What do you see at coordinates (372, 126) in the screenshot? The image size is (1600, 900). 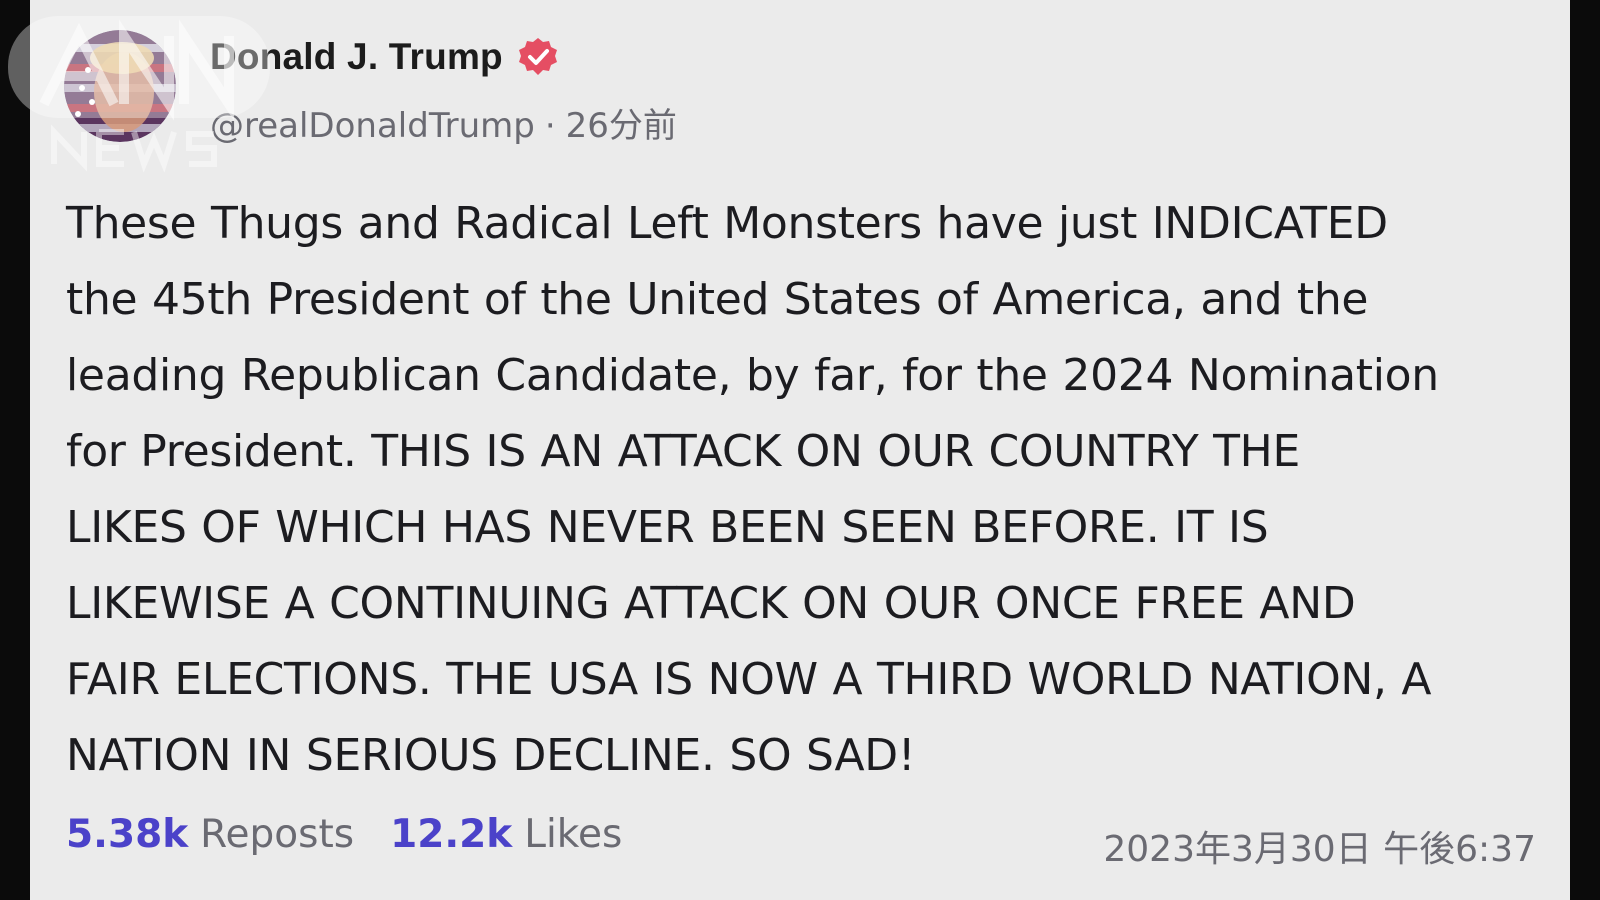 I see `author-handle: @realDonaldTrump` at bounding box center [372, 126].